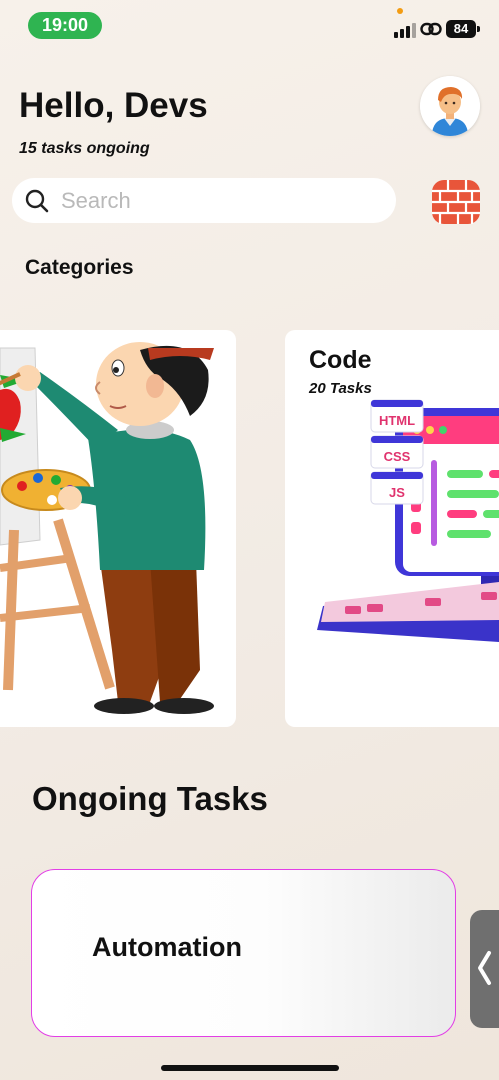  Describe the element at coordinates (37, 200) in the screenshot. I see `search-icon` at that location.